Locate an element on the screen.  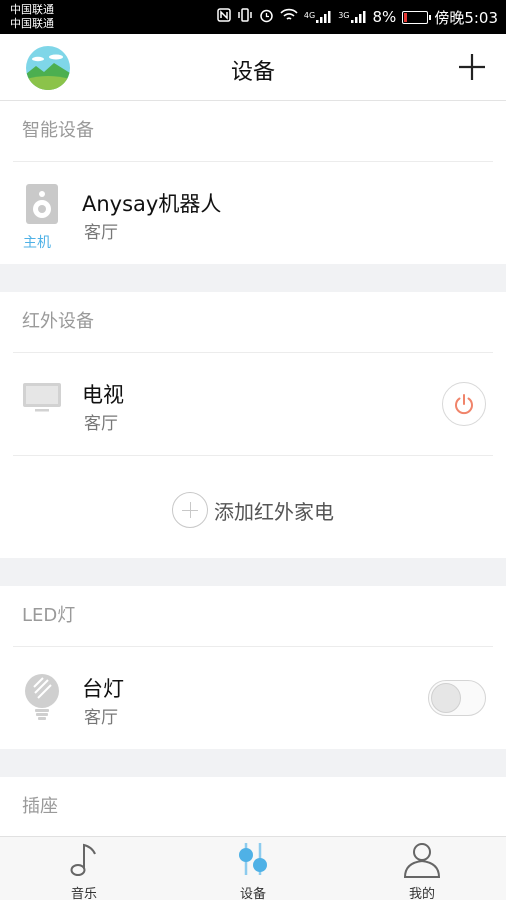
carrier-2: 中国联通 is located at coordinates (32, 23).